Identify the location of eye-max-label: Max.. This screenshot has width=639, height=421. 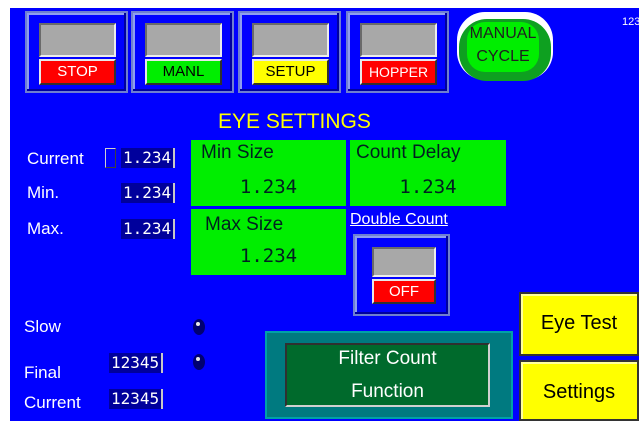
(45, 228).